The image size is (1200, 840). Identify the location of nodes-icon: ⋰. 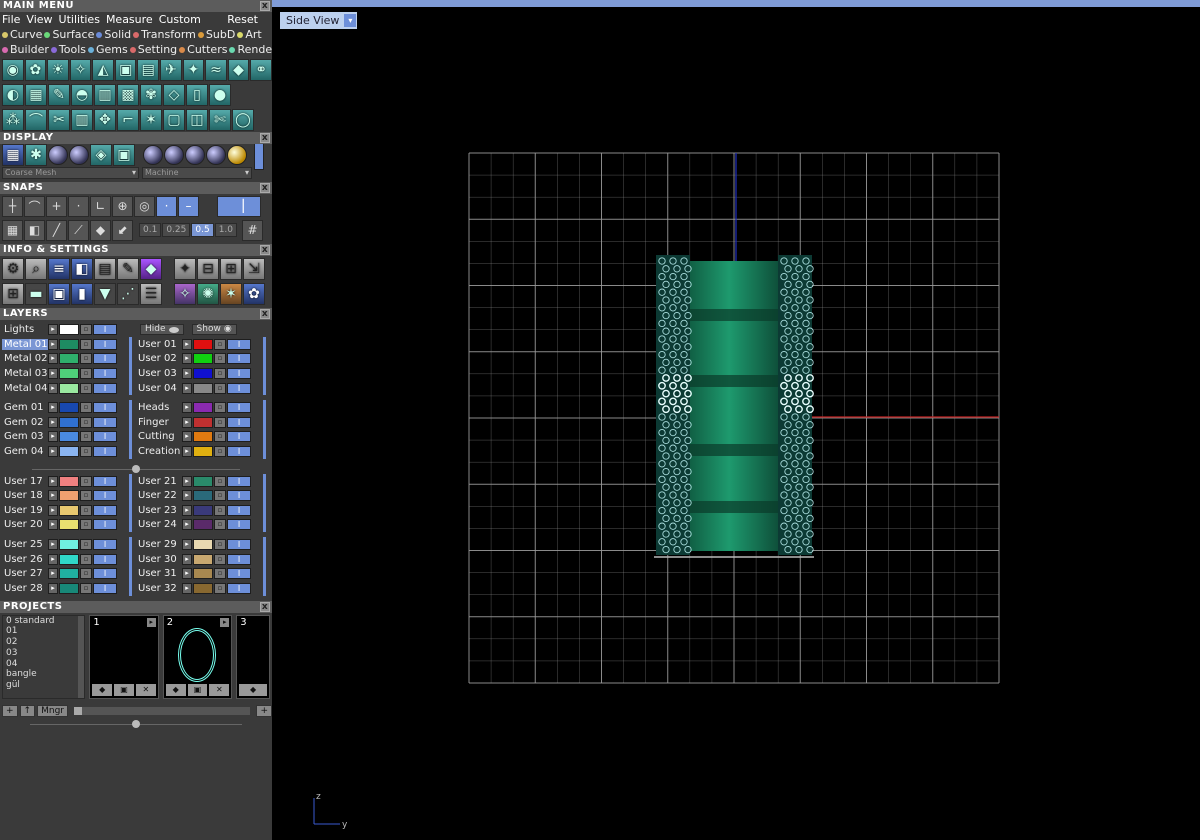
(128, 293).